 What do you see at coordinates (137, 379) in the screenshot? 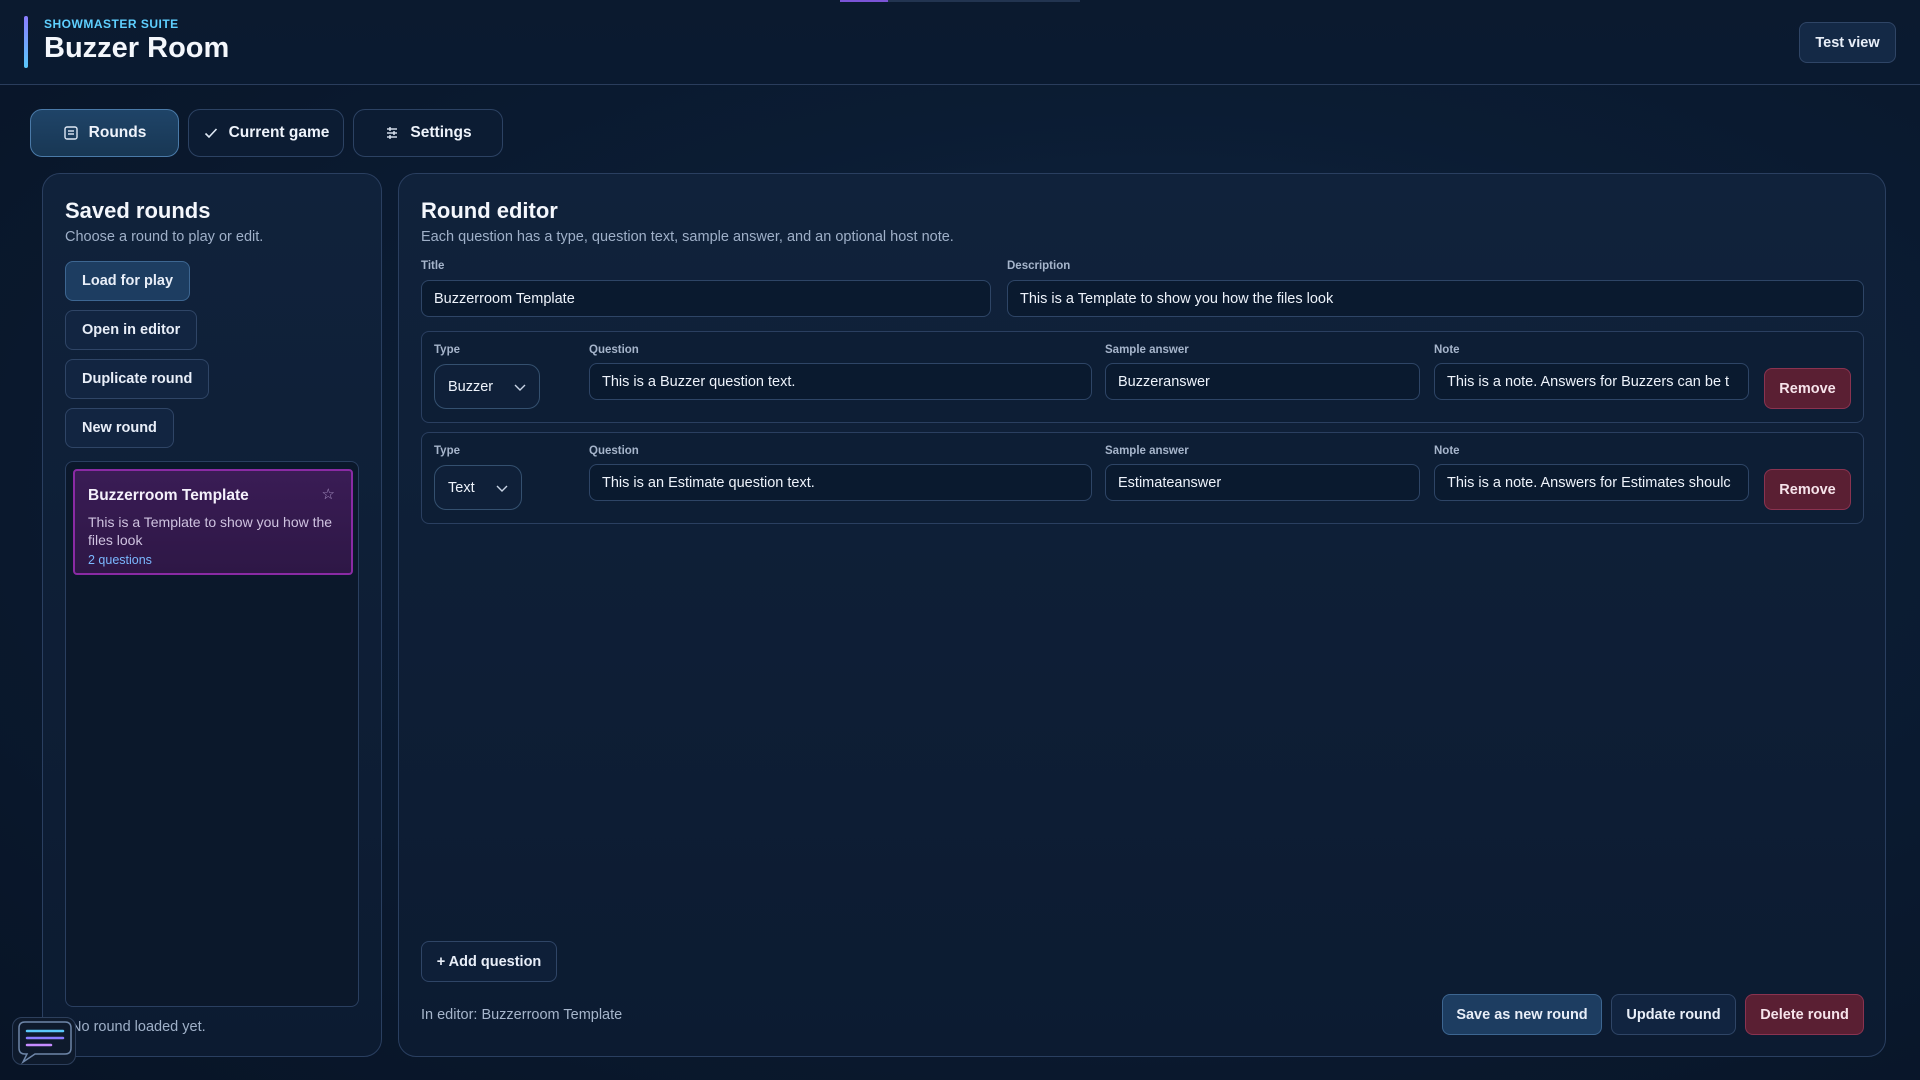
I see `duplicate-round-button: Duplicate round` at bounding box center [137, 379].